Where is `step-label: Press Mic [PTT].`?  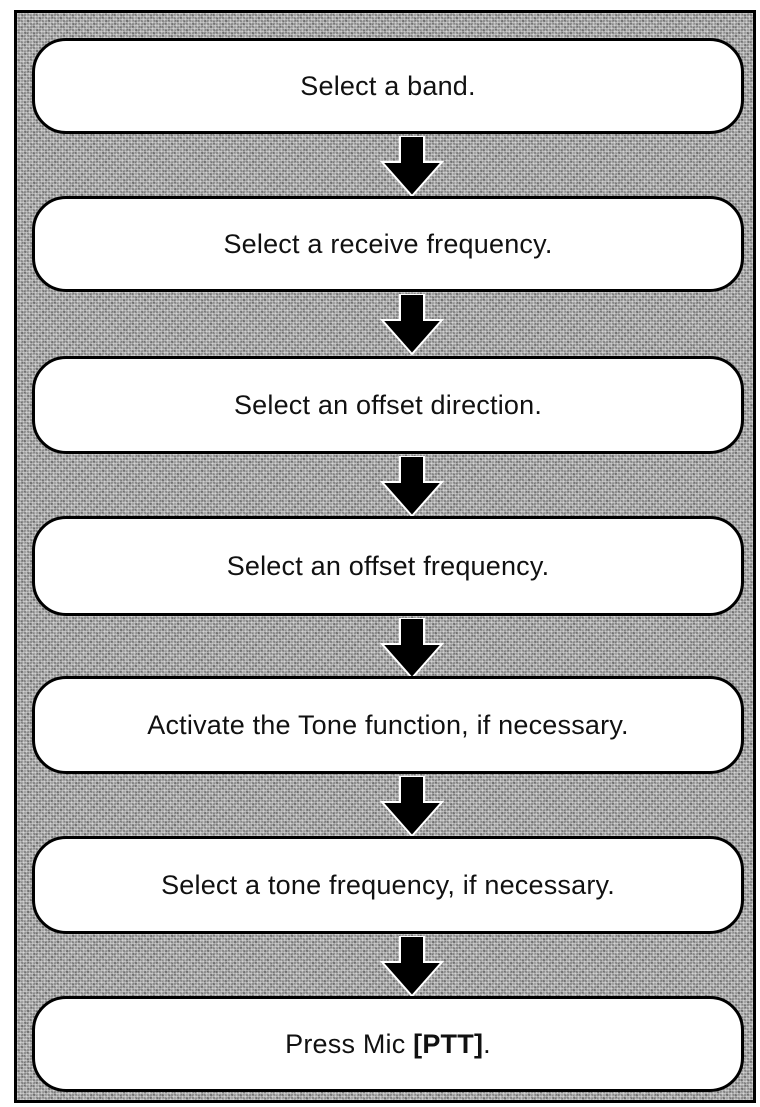
step-label: Press Mic [PTT]. is located at coordinates (388, 1044).